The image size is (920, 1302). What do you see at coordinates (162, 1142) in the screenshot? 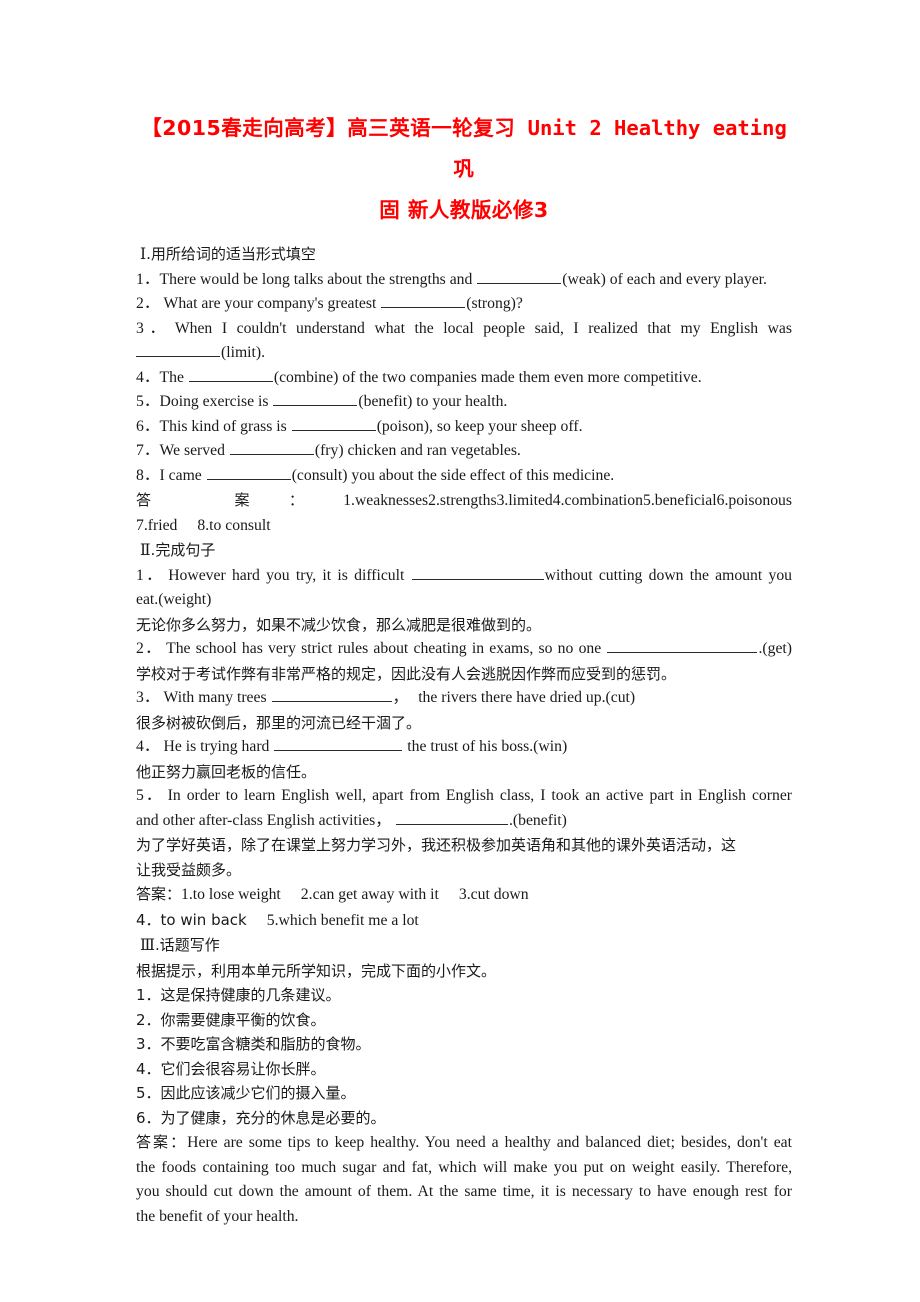
I see `answer-label: 答案：` at bounding box center [162, 1142].